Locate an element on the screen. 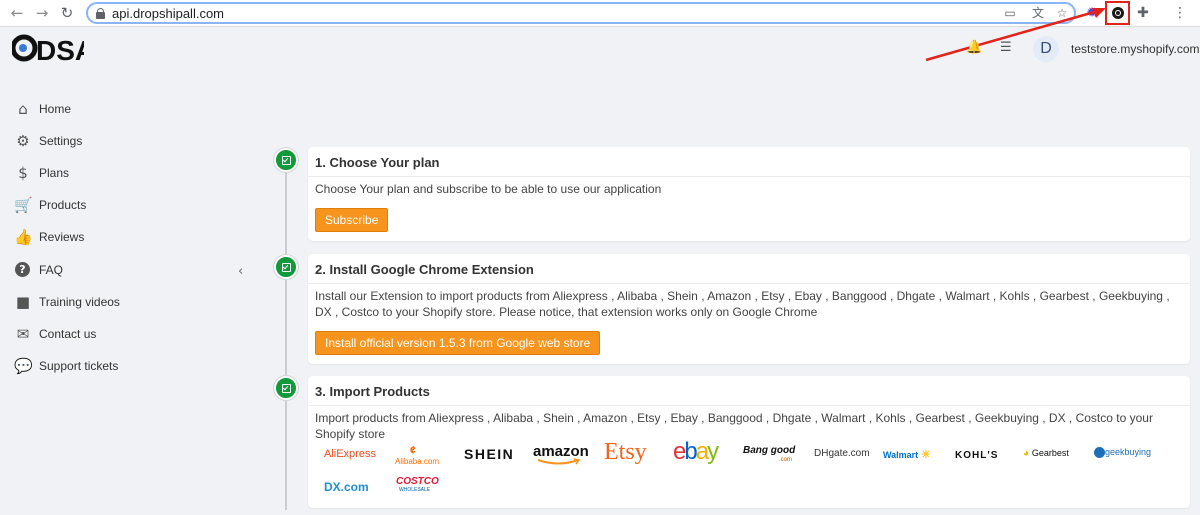 This screenshot has height=515, width=1200. alibaba-logo: ꬲ Alibaba.com is located at coordinates (417, 453).